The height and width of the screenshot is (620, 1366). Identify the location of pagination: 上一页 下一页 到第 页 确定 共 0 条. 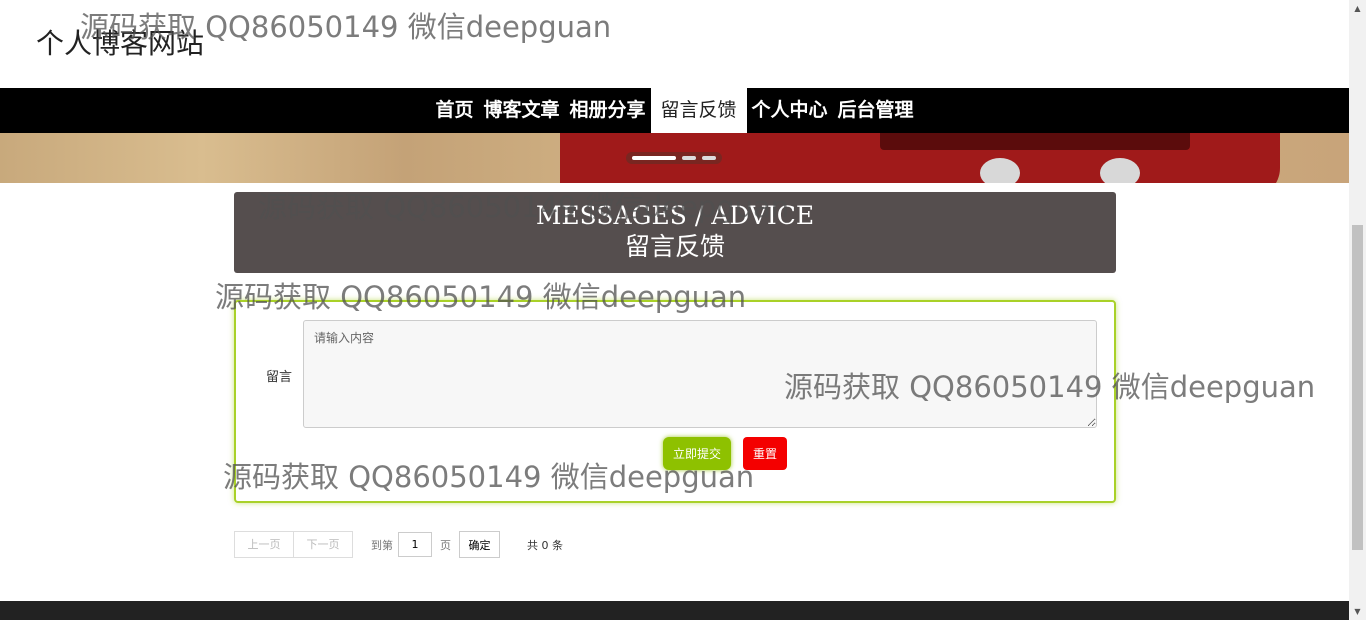
(398, 544).